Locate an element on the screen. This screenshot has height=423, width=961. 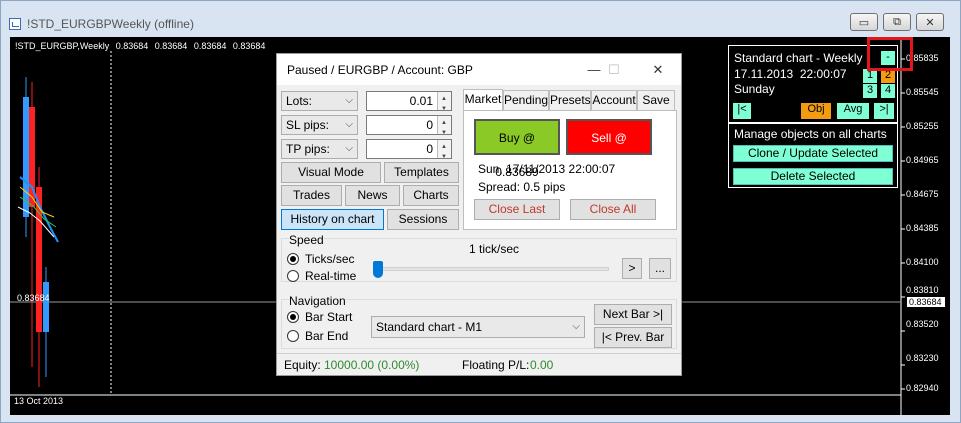
charts-button: Charts is located at coordinates (431, 195).